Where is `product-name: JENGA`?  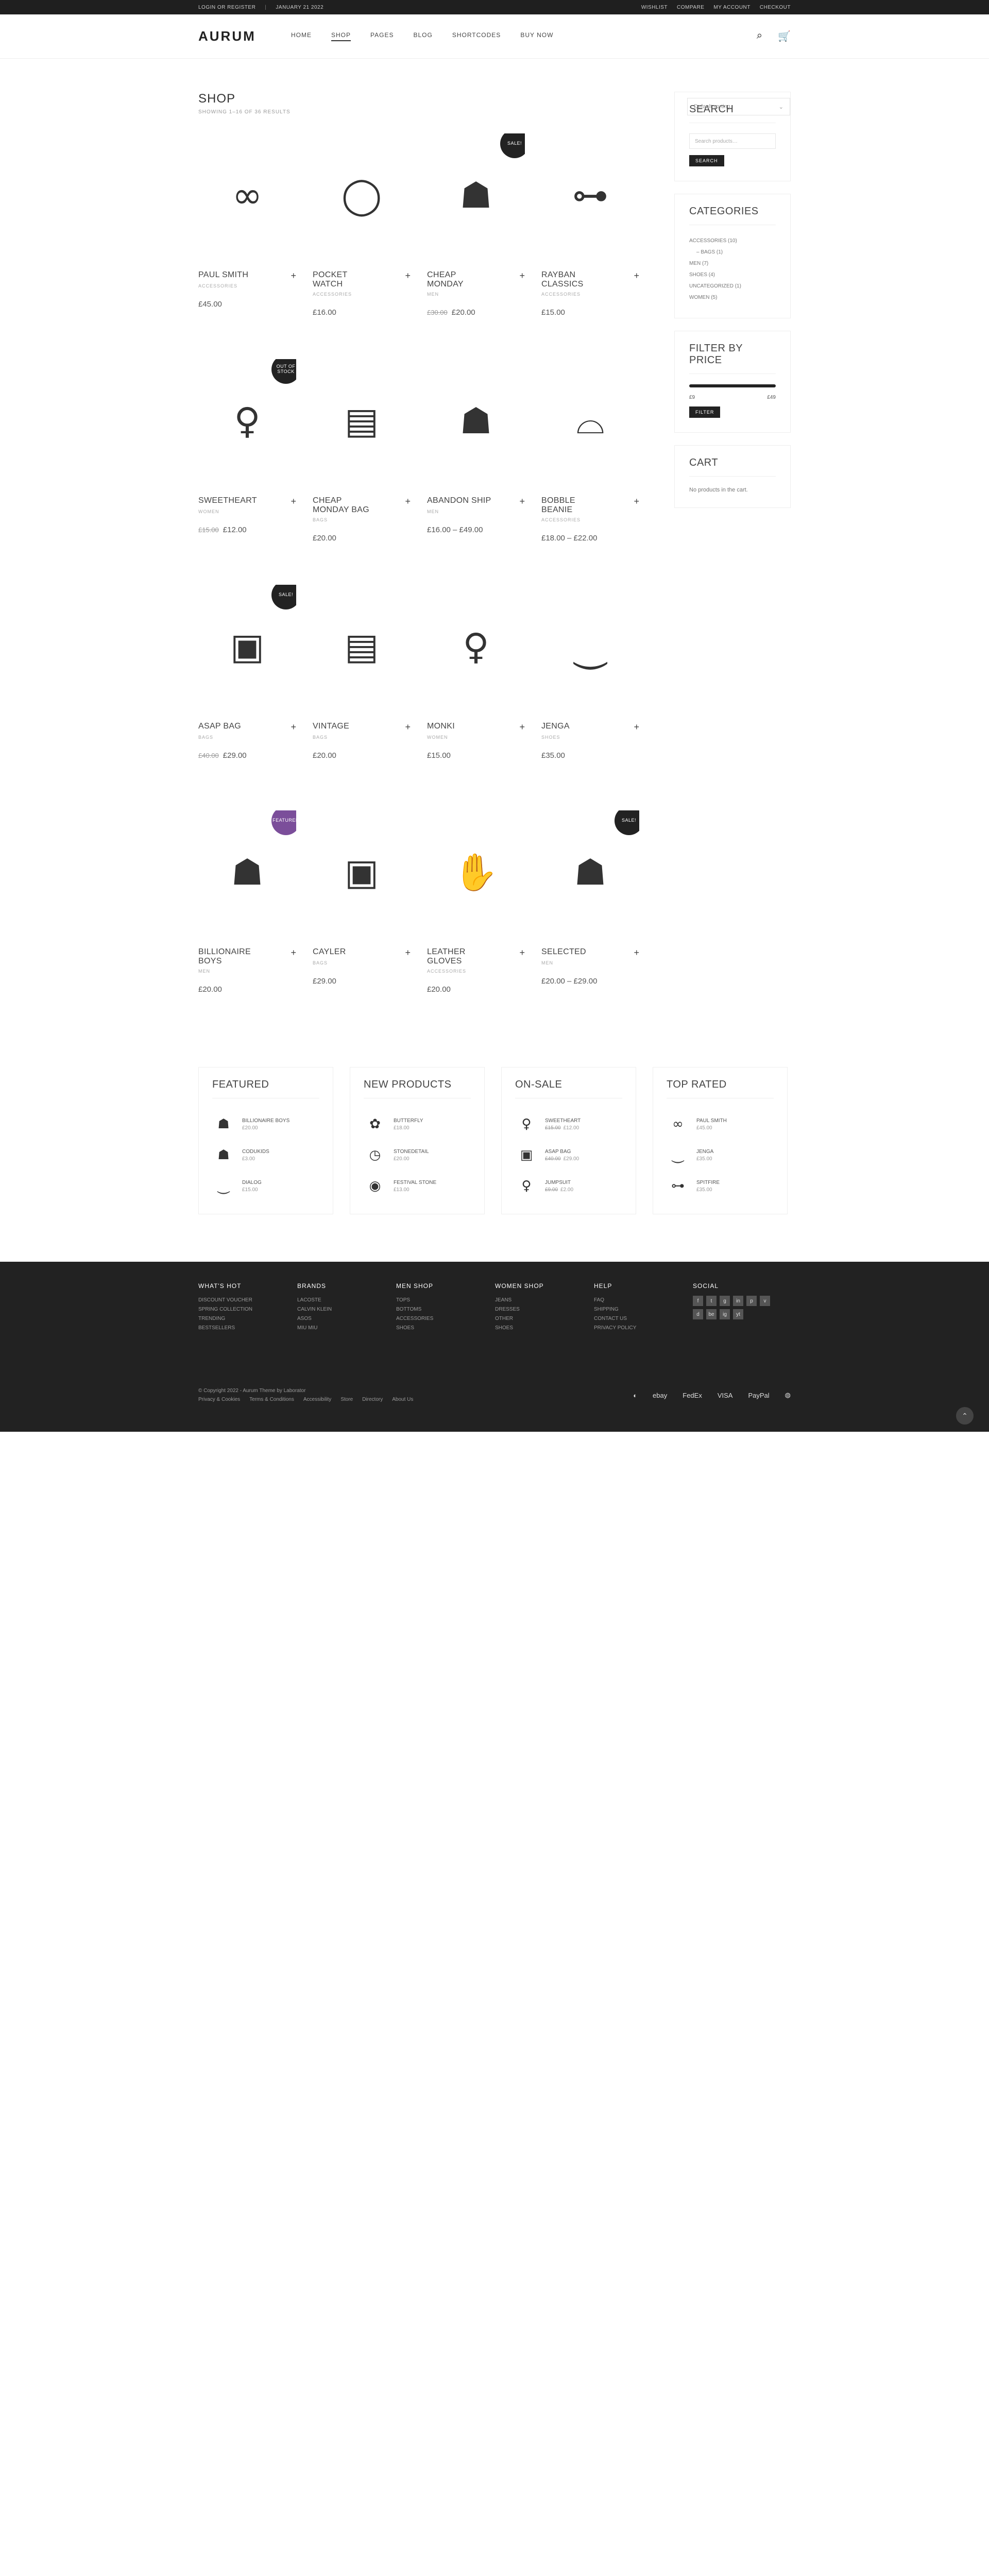
product-name: JENGA is located at coordinates (555, 728).